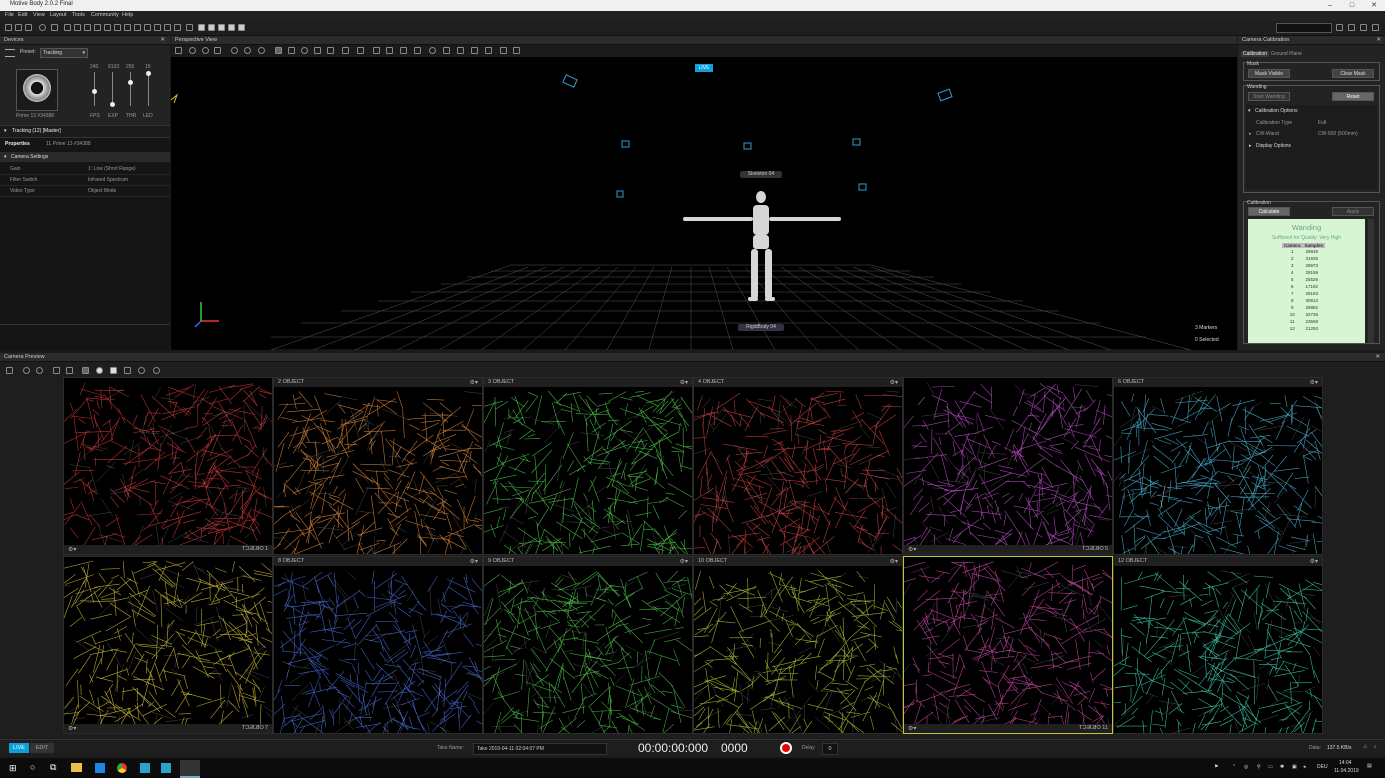 The width and height of the screenshot is (1385, 778). Describe the element at coordinates (53, 767) in the screenshot. I see `task-view-icon: ⧉` at that location.